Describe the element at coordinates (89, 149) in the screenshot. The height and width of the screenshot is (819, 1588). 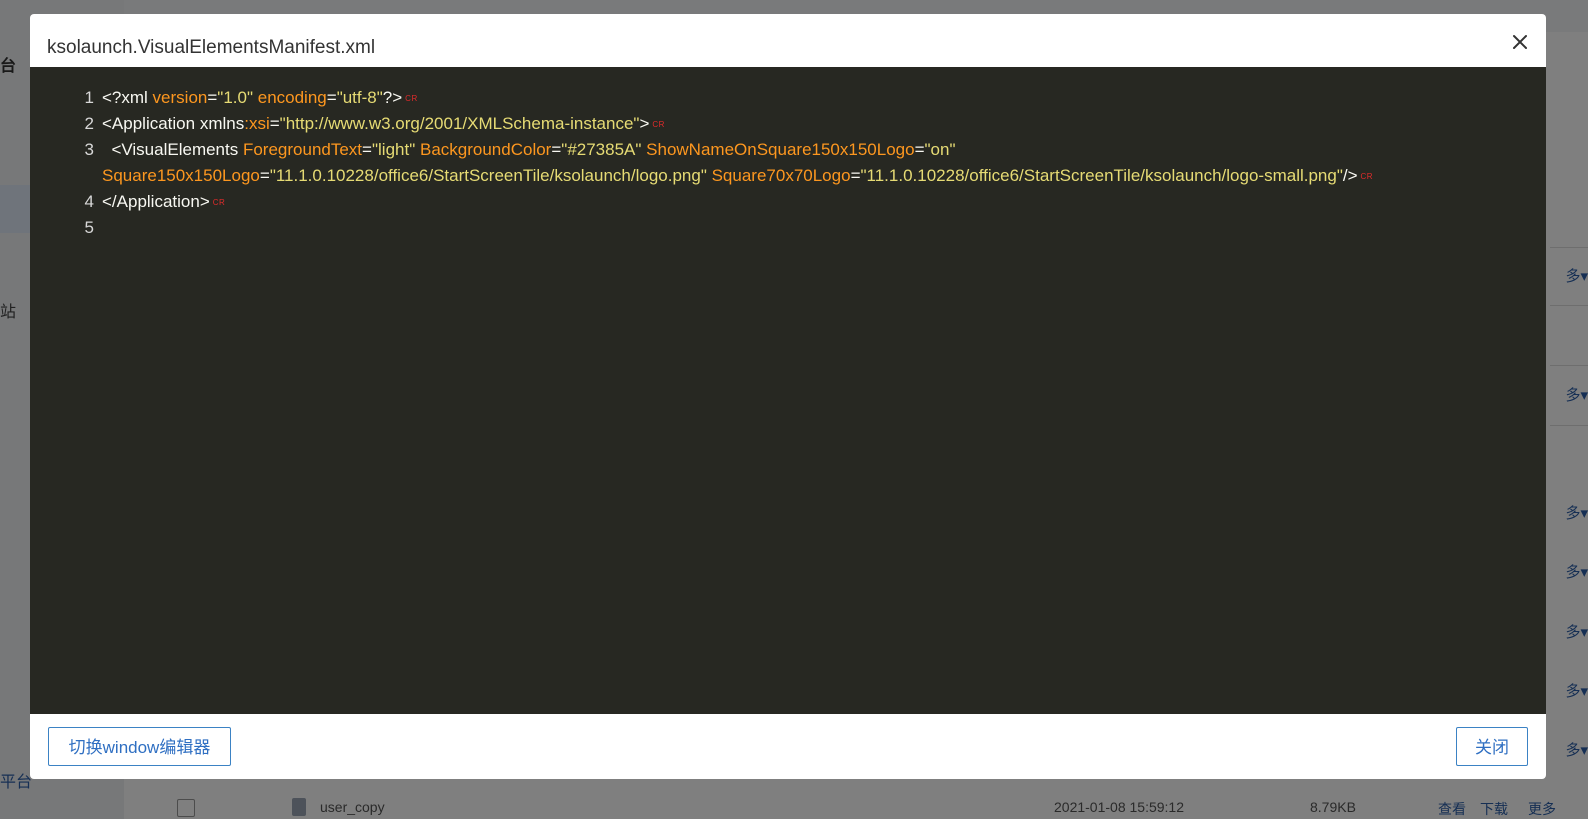
I see `line-number: 3` at that location.